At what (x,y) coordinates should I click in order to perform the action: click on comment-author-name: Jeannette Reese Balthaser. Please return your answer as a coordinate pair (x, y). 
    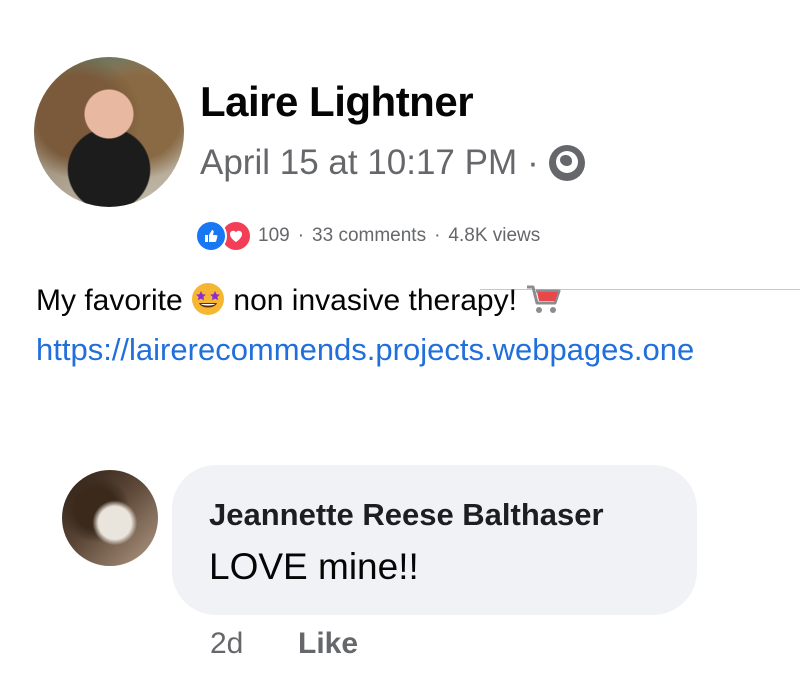
    Looking at the image, I should click on (406, 515).